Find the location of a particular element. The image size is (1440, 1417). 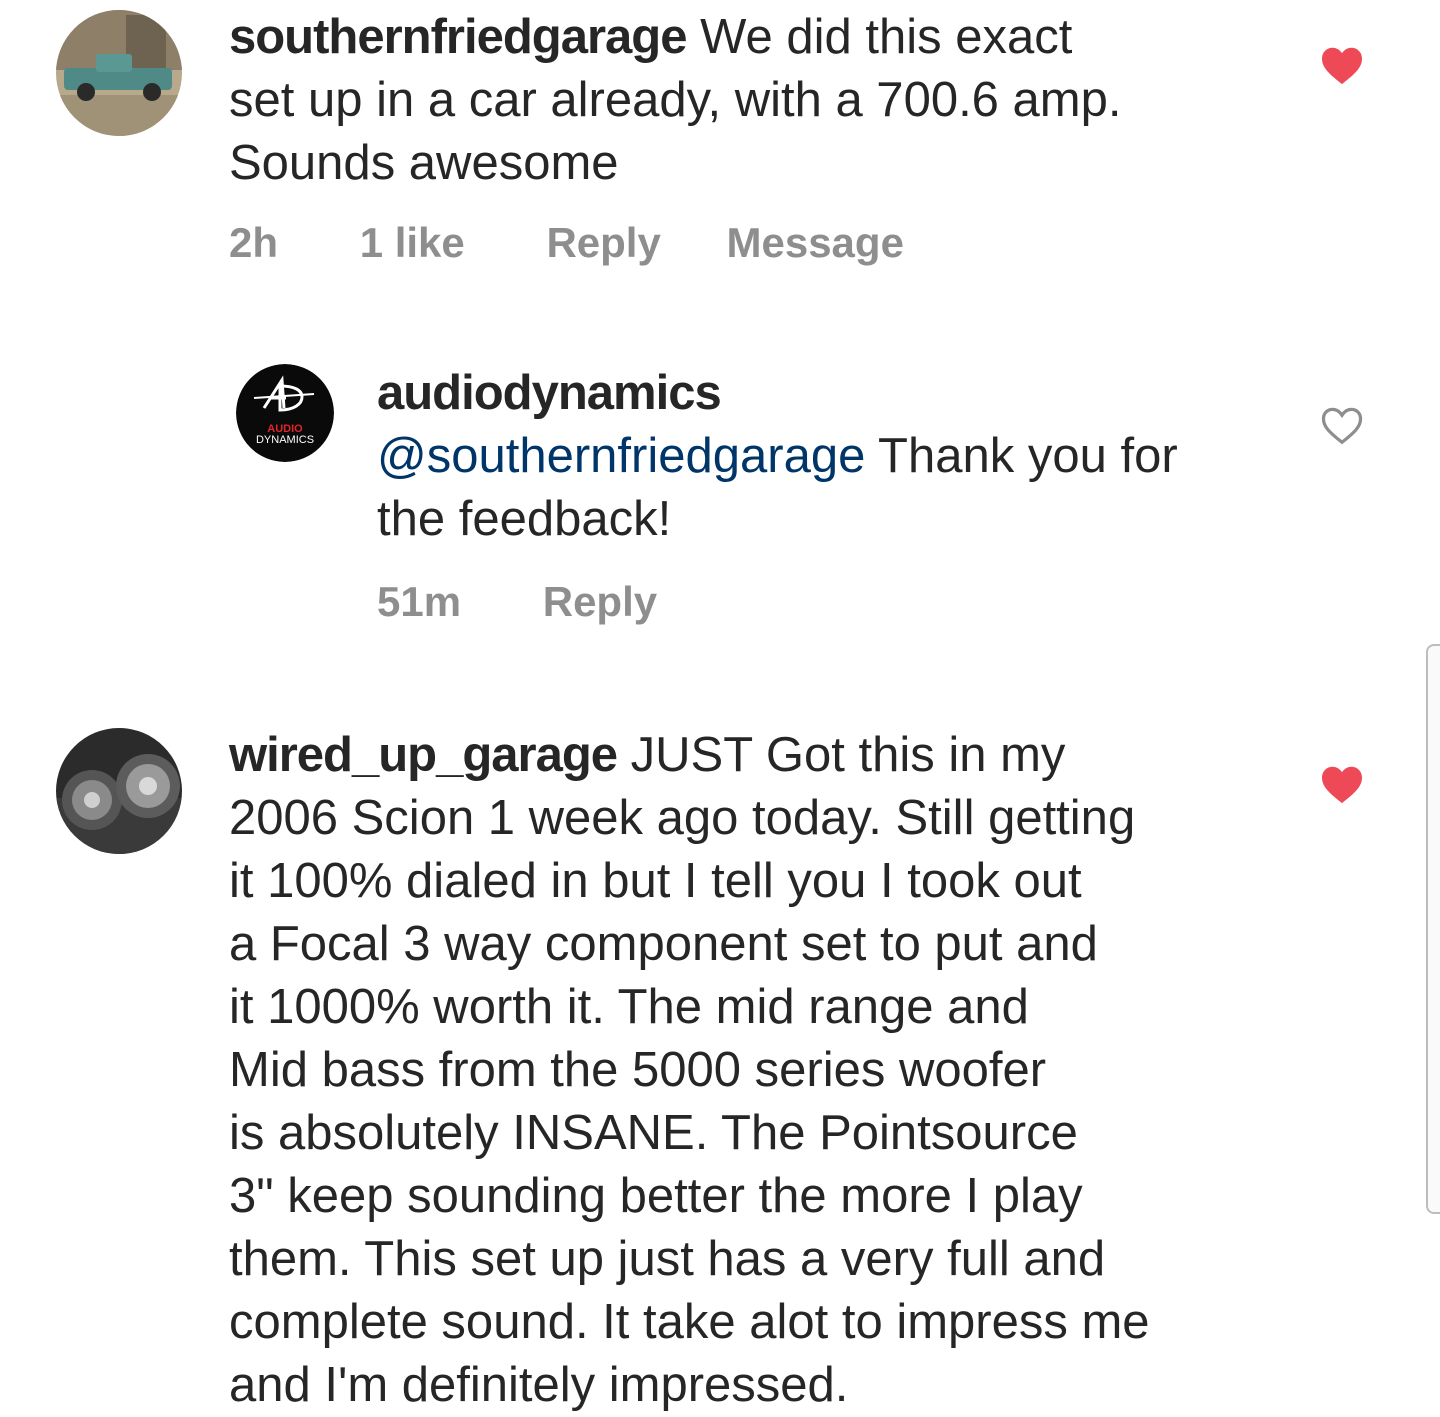

comment-time: 51m is located at coordinates (419, 601).